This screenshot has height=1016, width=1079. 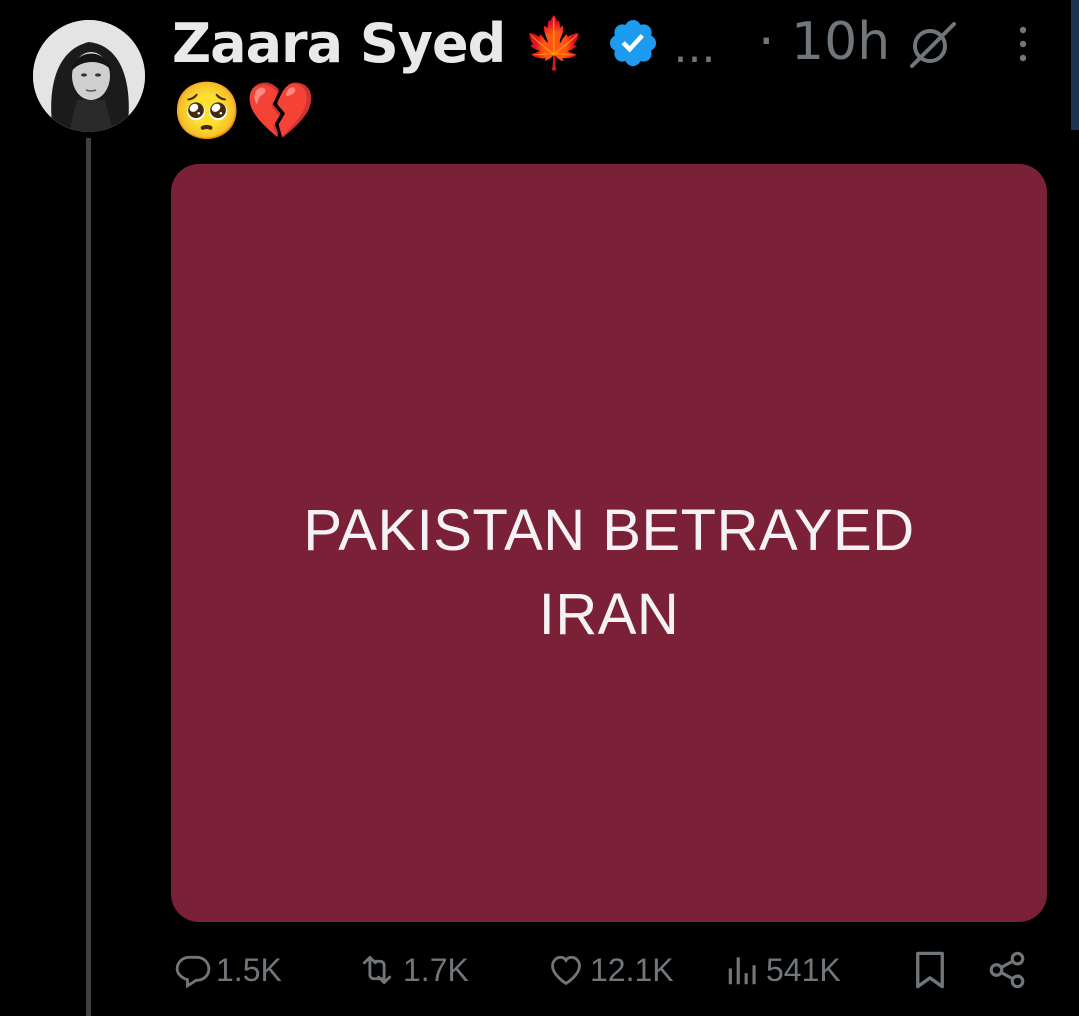 What do you see at coordinates (566, 970) in the screenshot?
I see `heart-icon` at bounding box center [566, 970].